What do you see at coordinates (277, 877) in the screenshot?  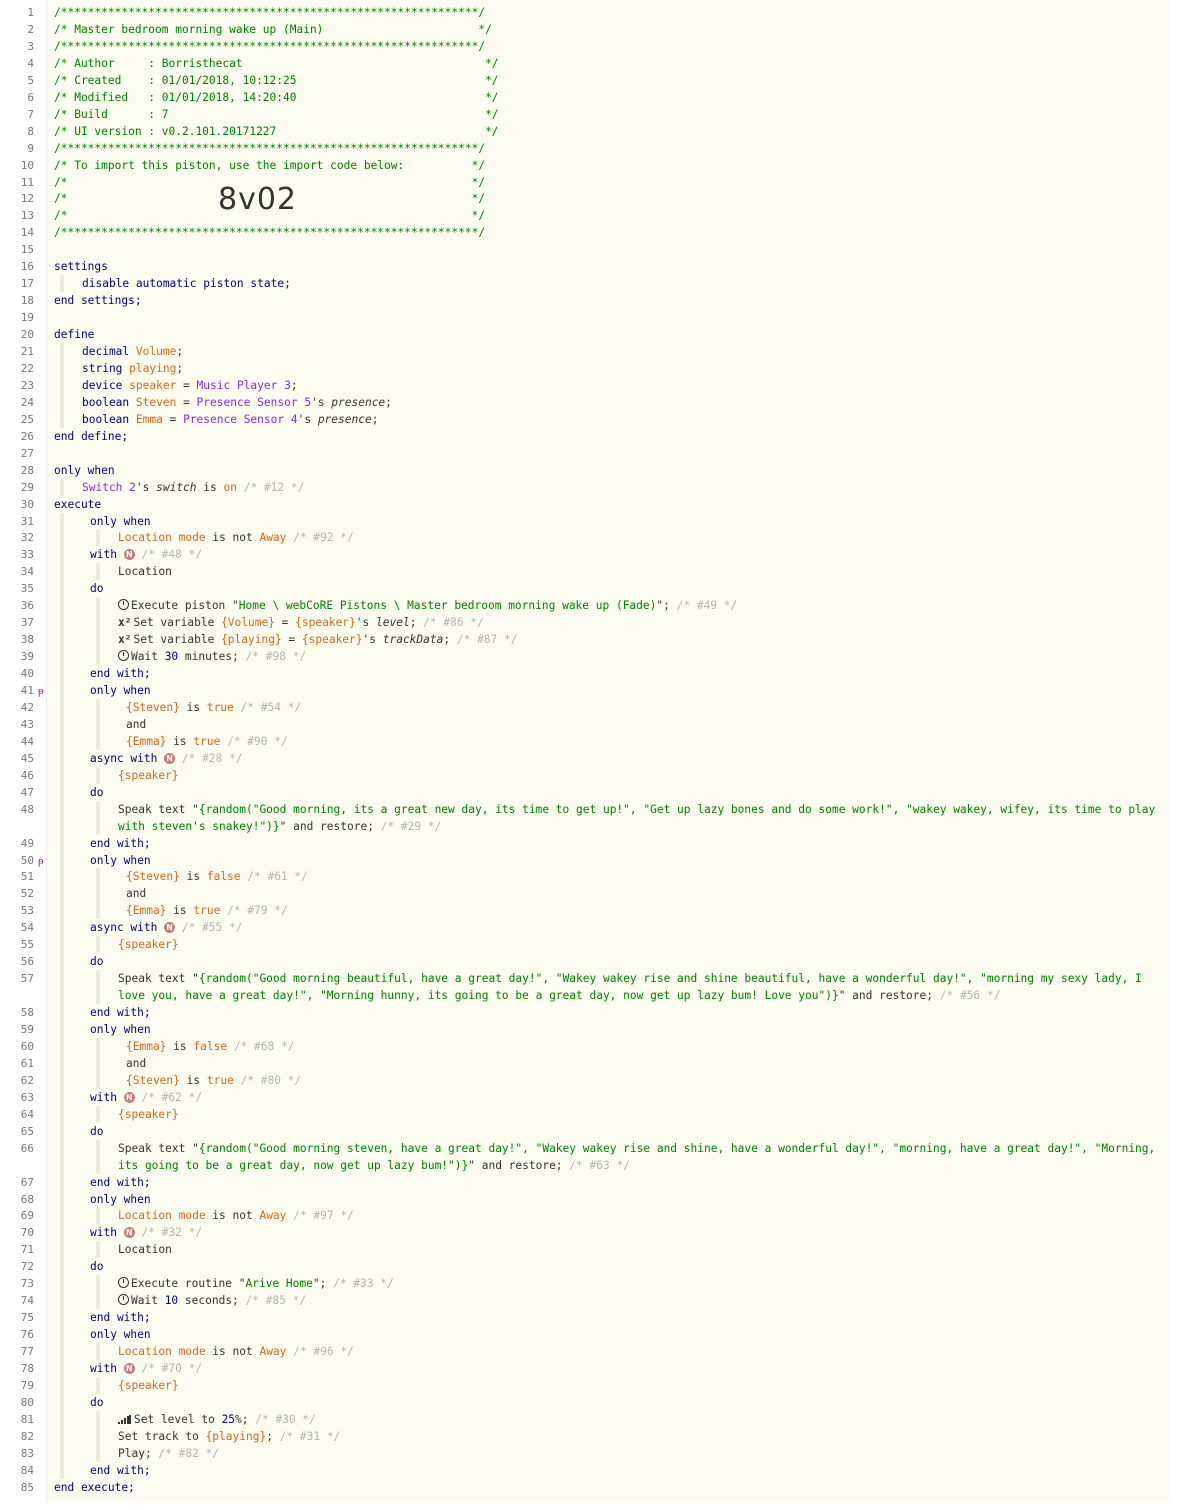 I see `token-id: /* #61 */` at bounding box center [277, 877].